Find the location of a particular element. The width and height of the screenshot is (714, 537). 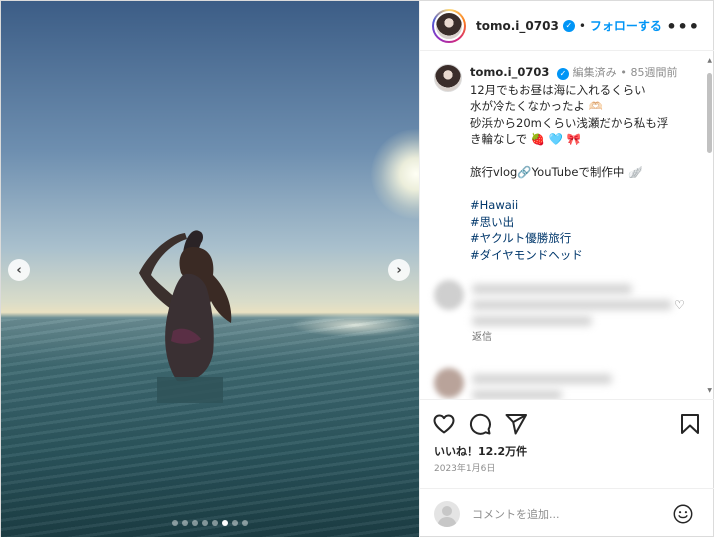

scroll-thumb is located at coordinates (709, 113).